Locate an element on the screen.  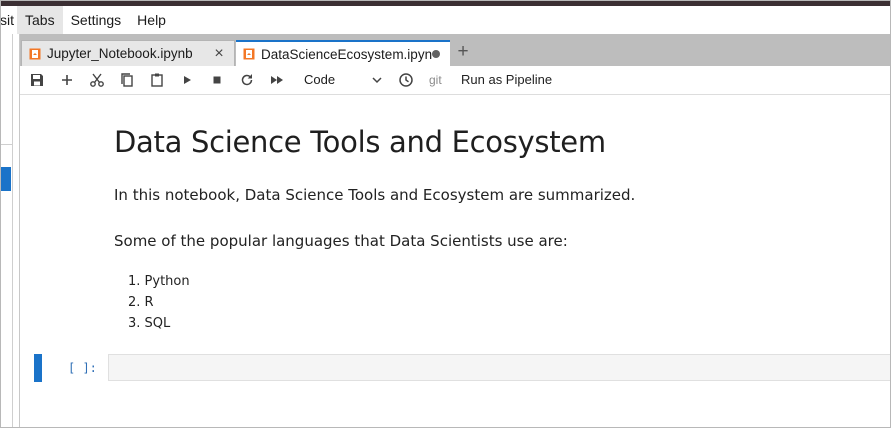
stop-icon is located at coordinates (217, 80).